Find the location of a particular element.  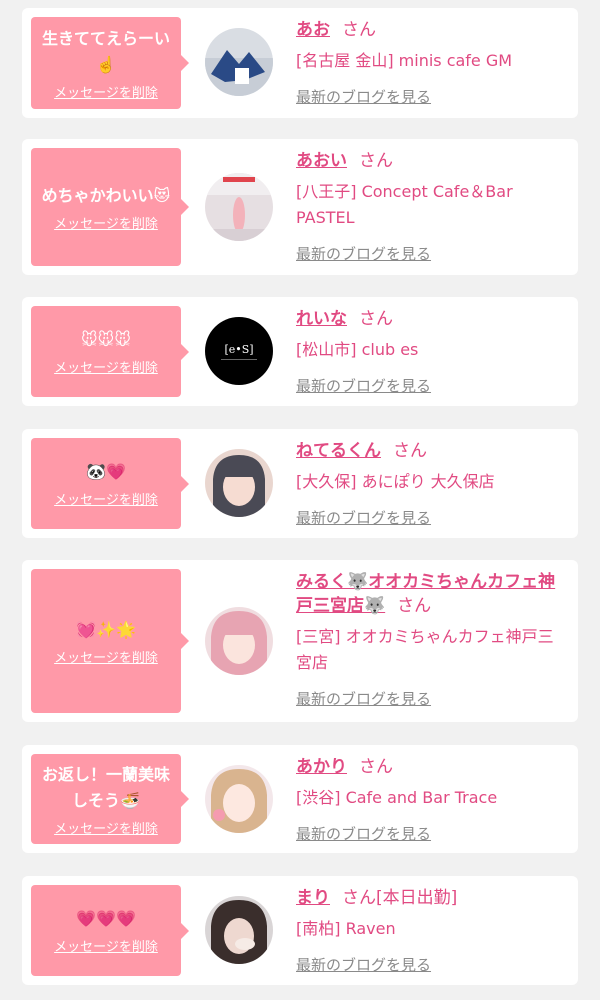

message-bubble: お返し！一蘭美味しそう🍜 メッセージを削除 is located at coordinates (110, 799).